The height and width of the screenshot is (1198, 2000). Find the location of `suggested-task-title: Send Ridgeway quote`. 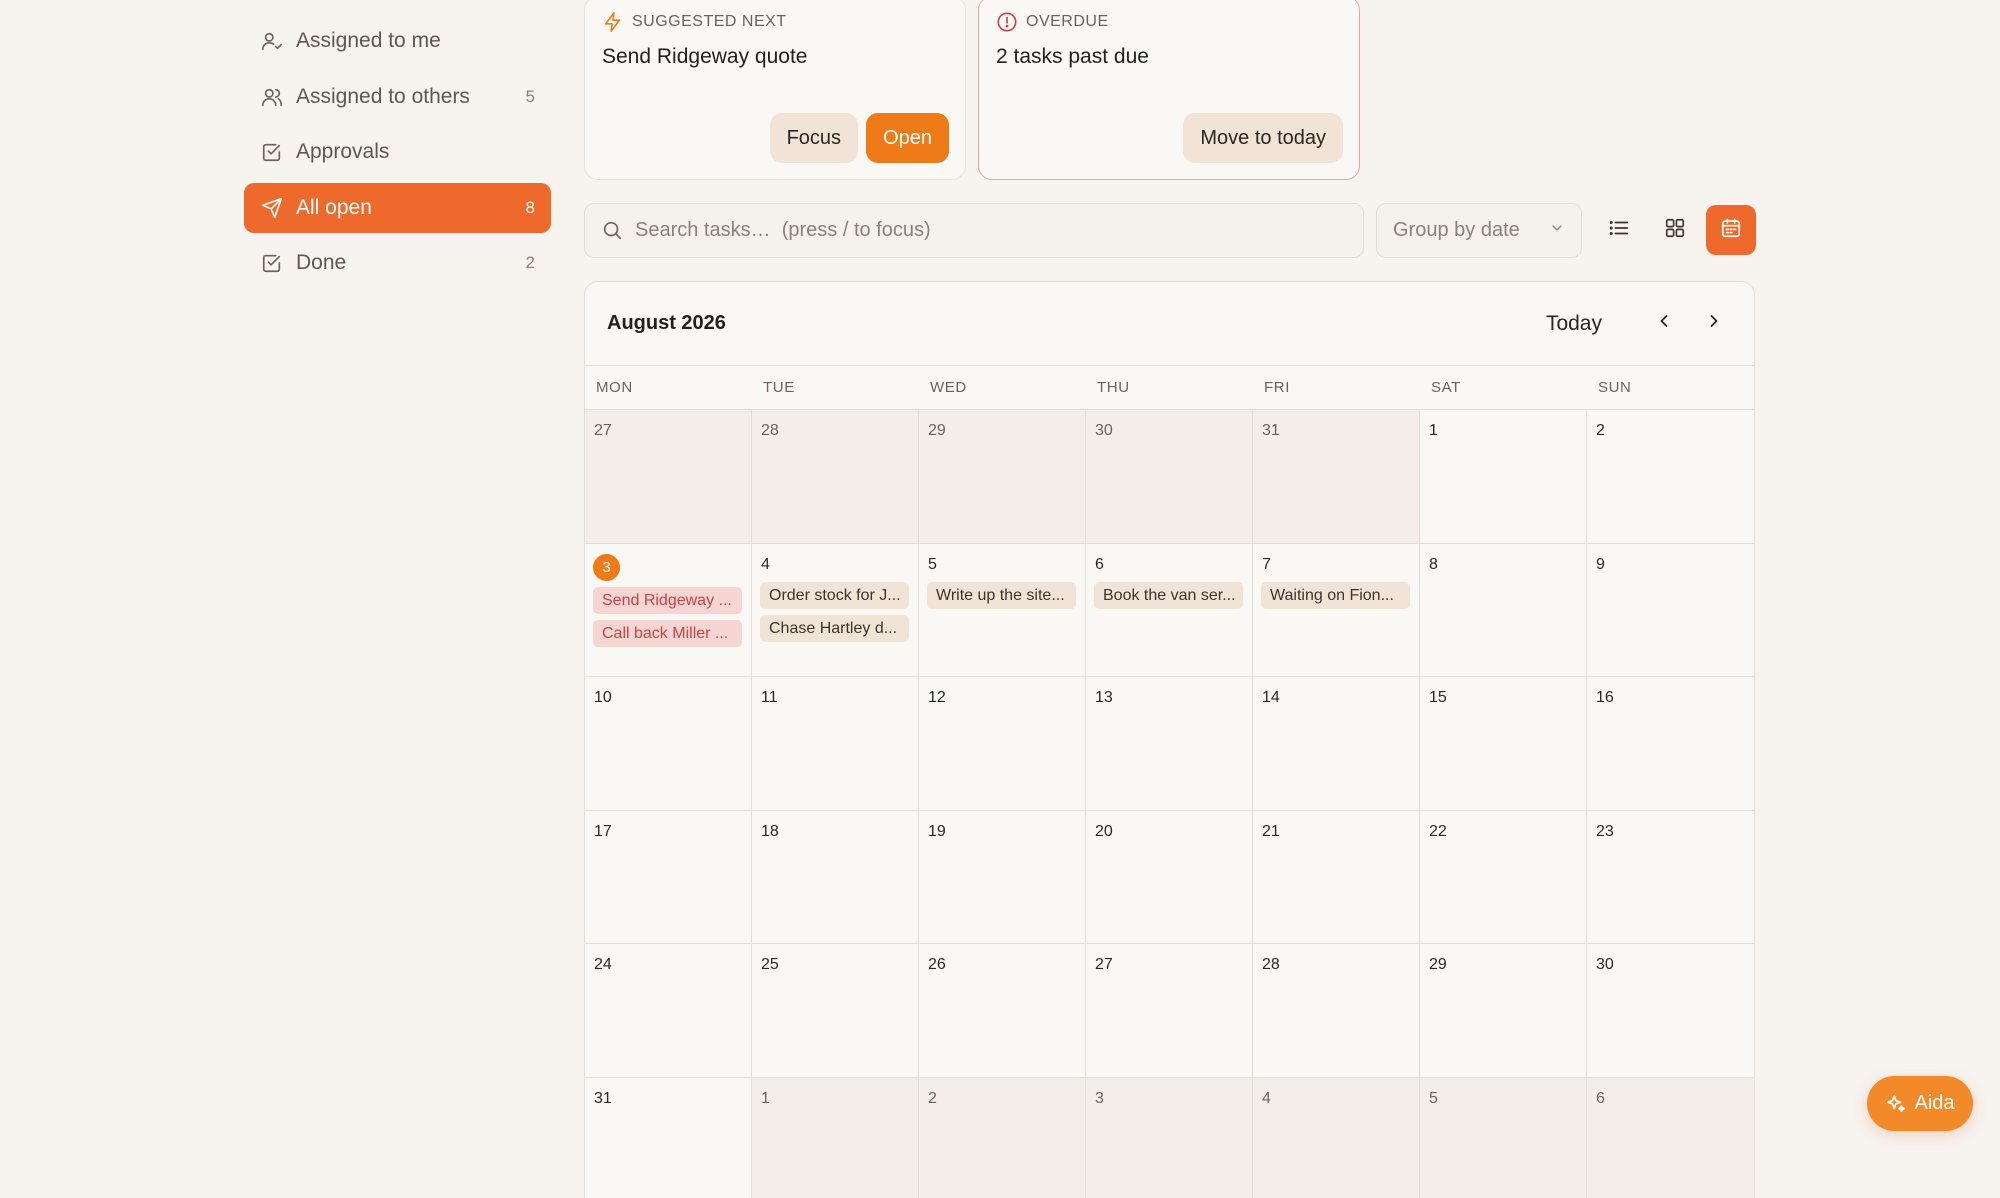

suggested-task-title: Send Ridgeway quote is located at coordinates (705, 56).